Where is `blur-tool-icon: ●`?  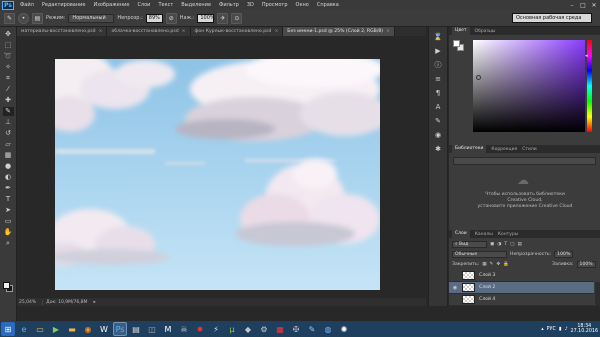 blur-tool-icon: ● is located at coordinates (8, 166).